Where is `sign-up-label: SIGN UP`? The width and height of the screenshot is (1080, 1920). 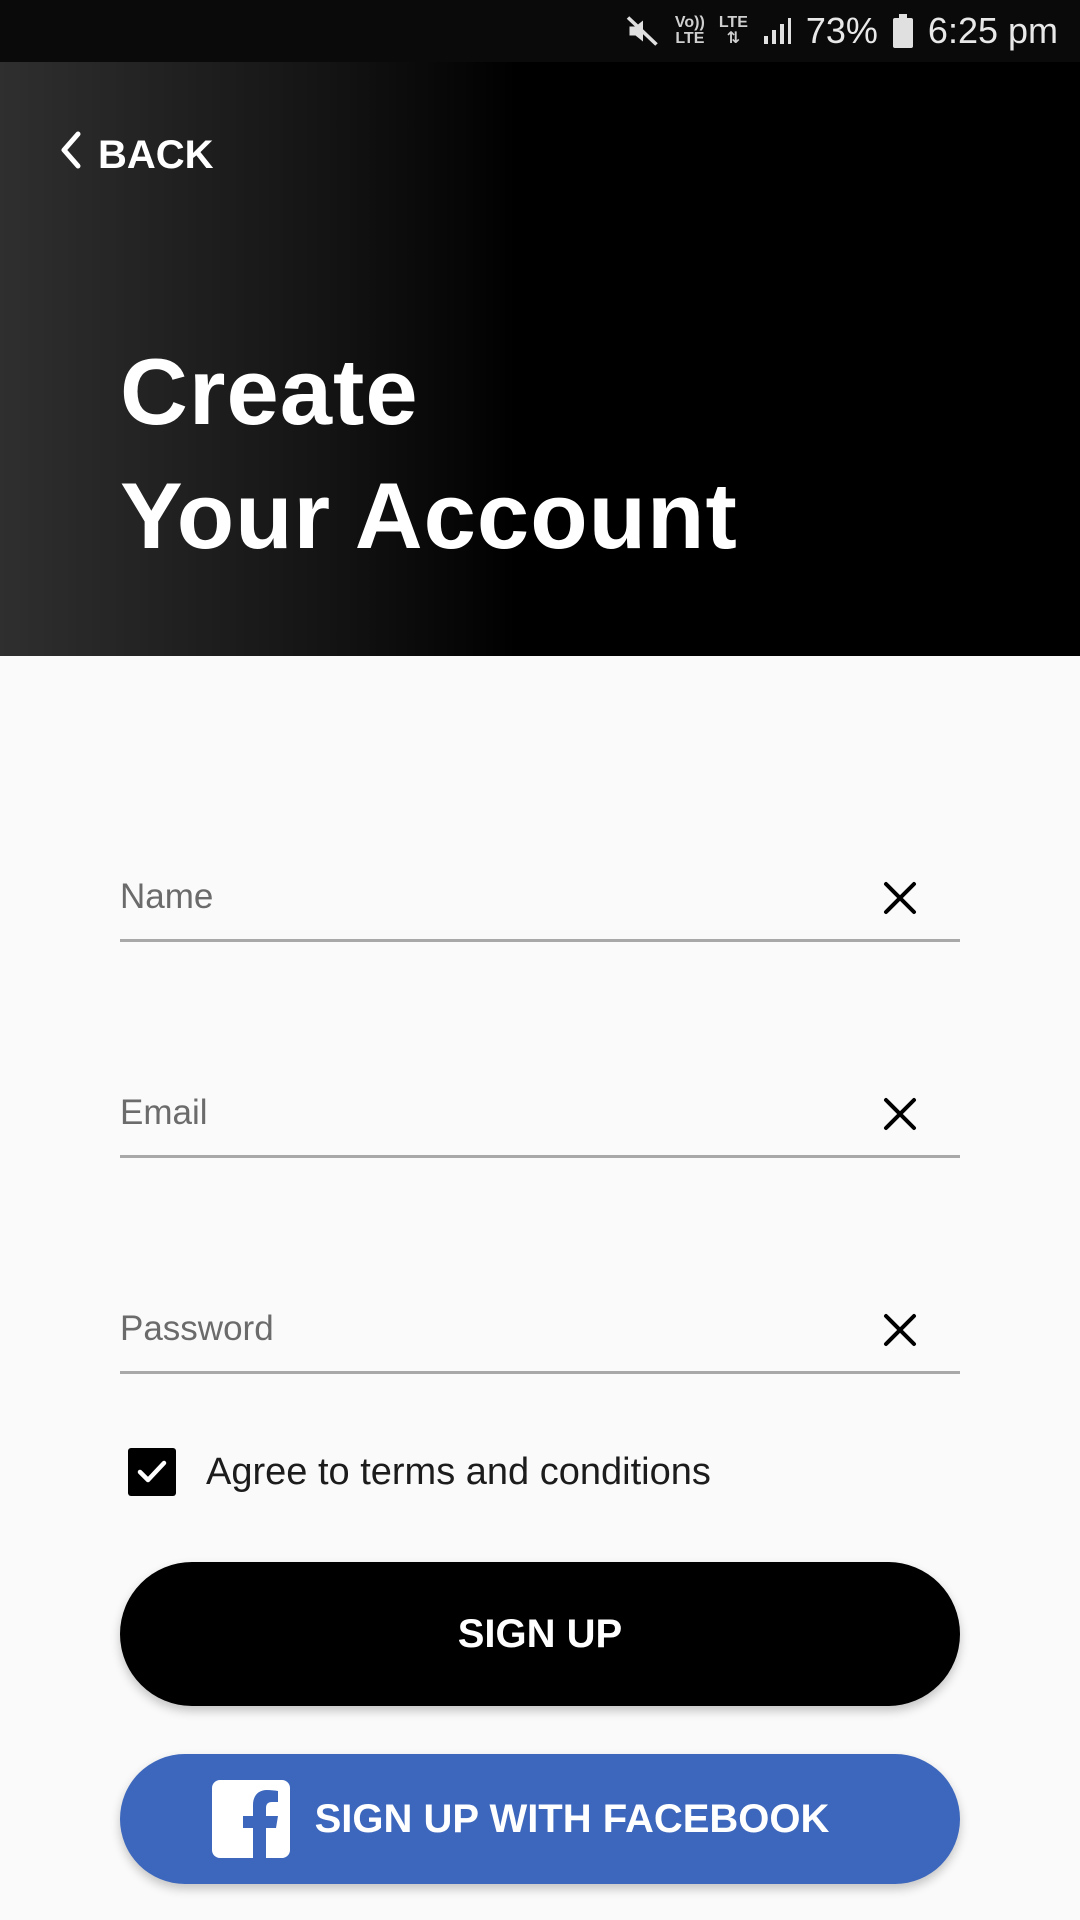
sign-up-label: SIGN UP is located at coordinates (540, 1633).